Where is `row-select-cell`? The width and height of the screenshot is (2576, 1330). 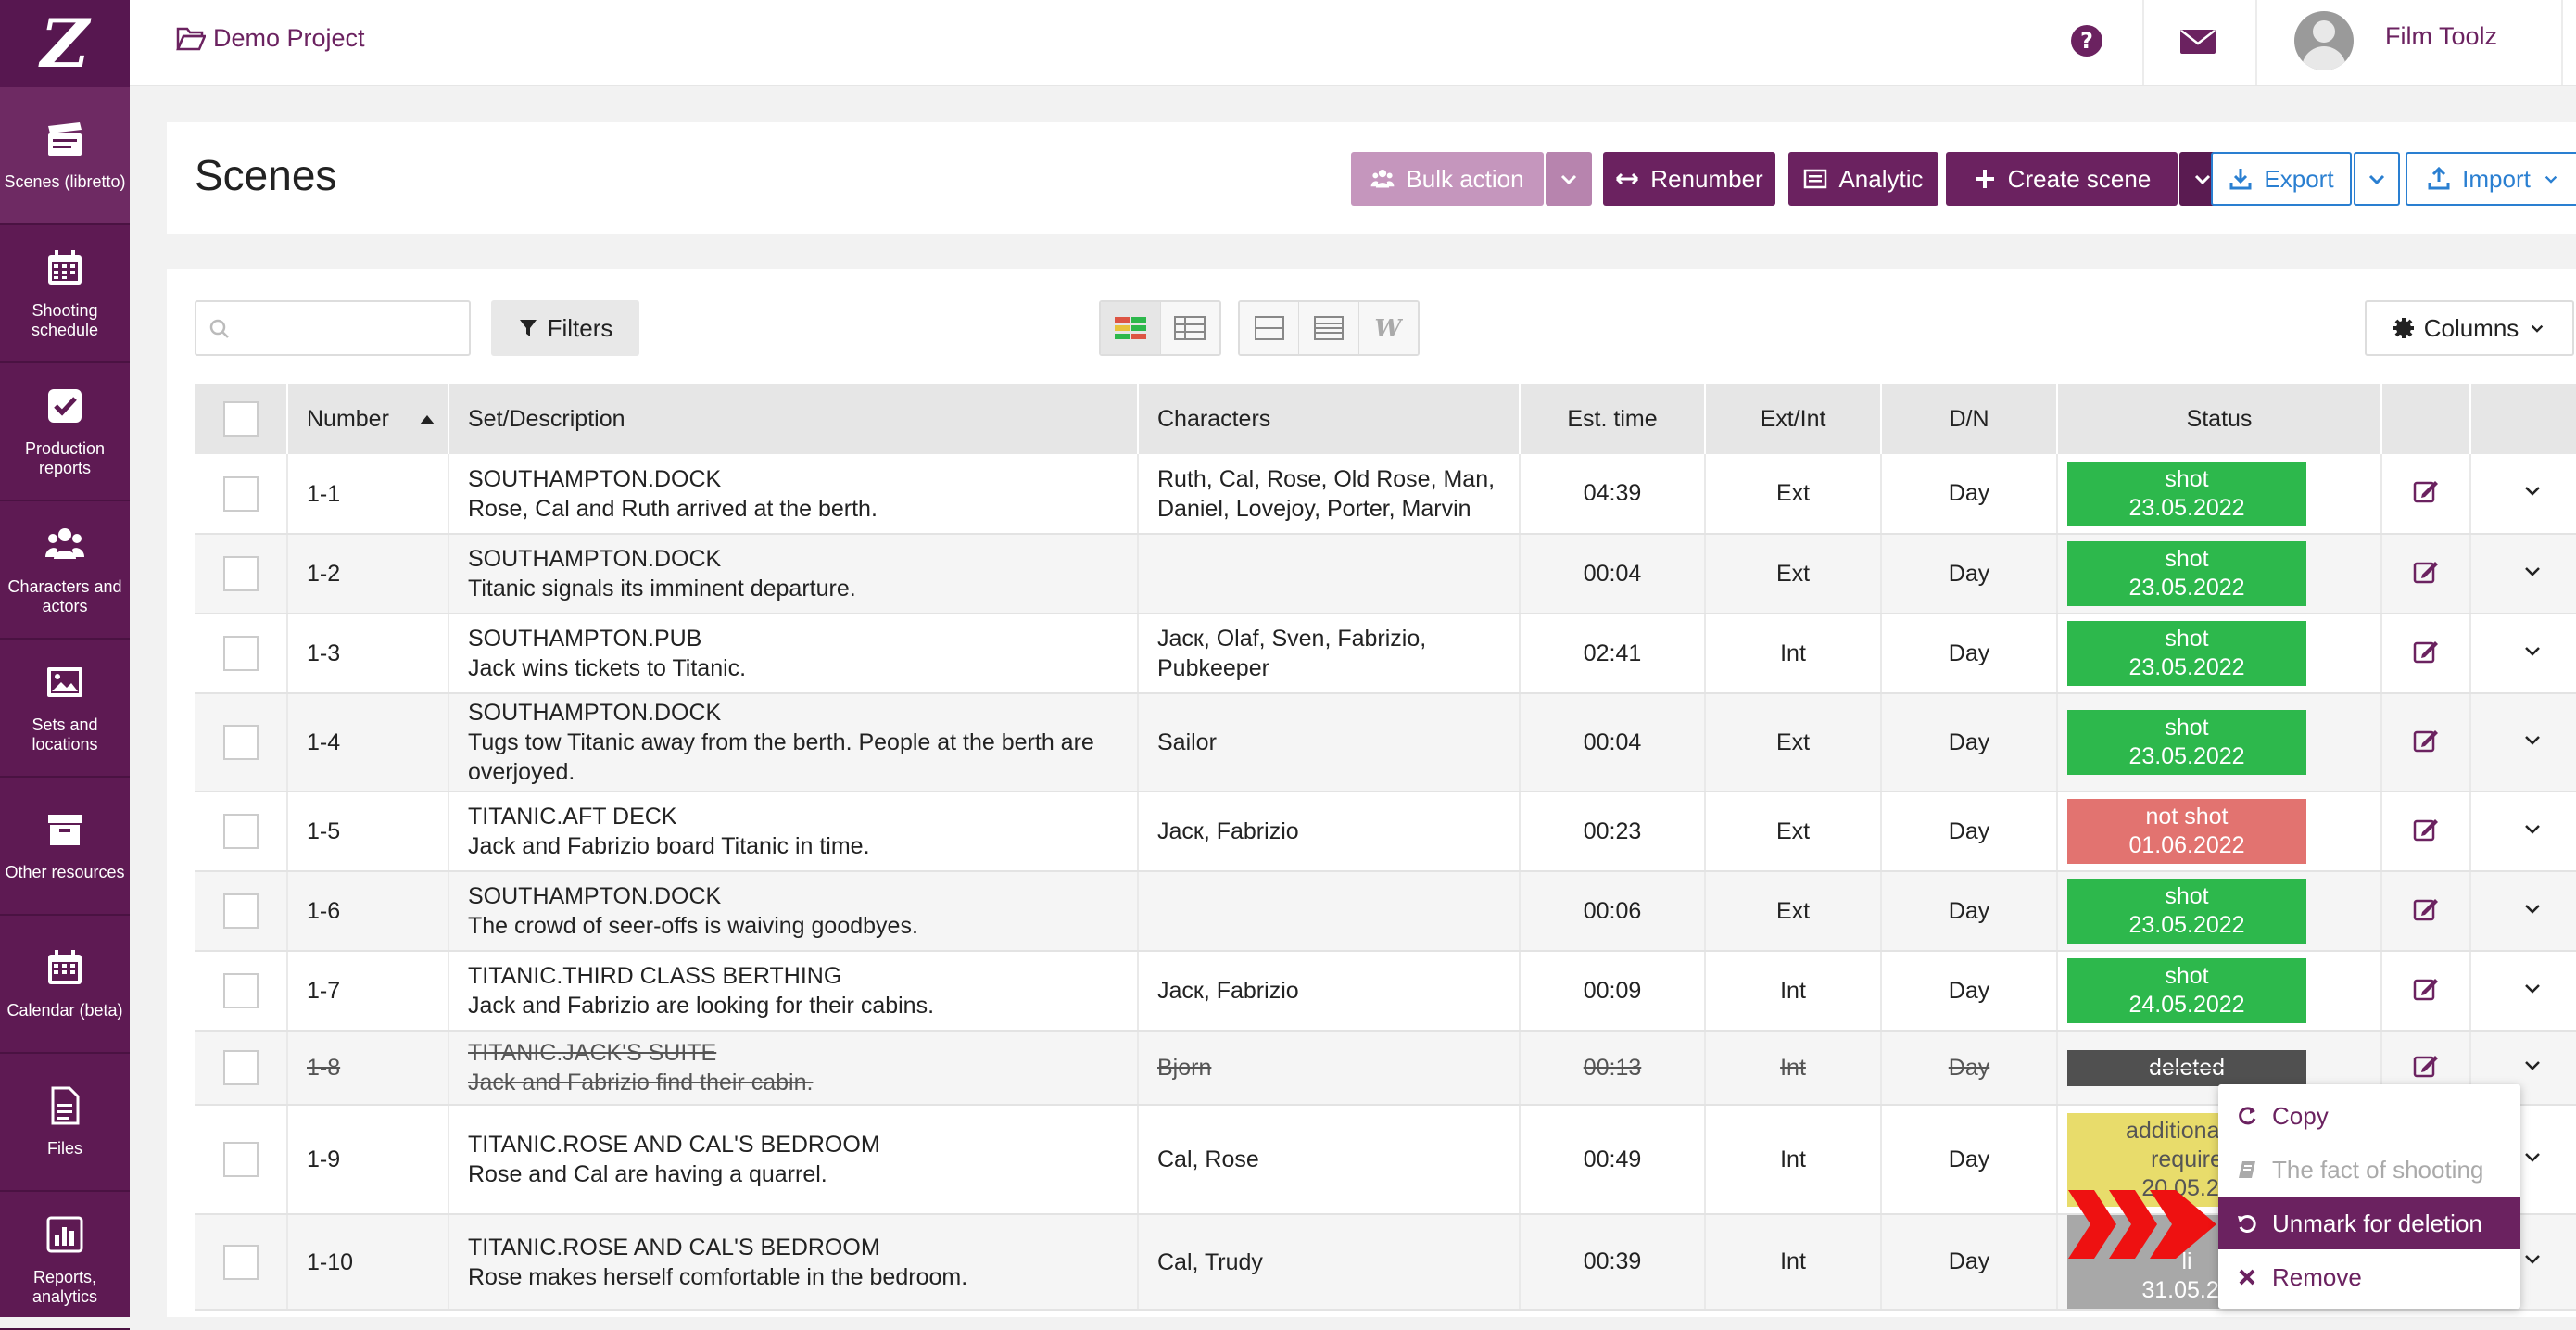 row-select-cell is located at coordinates (241, 654).